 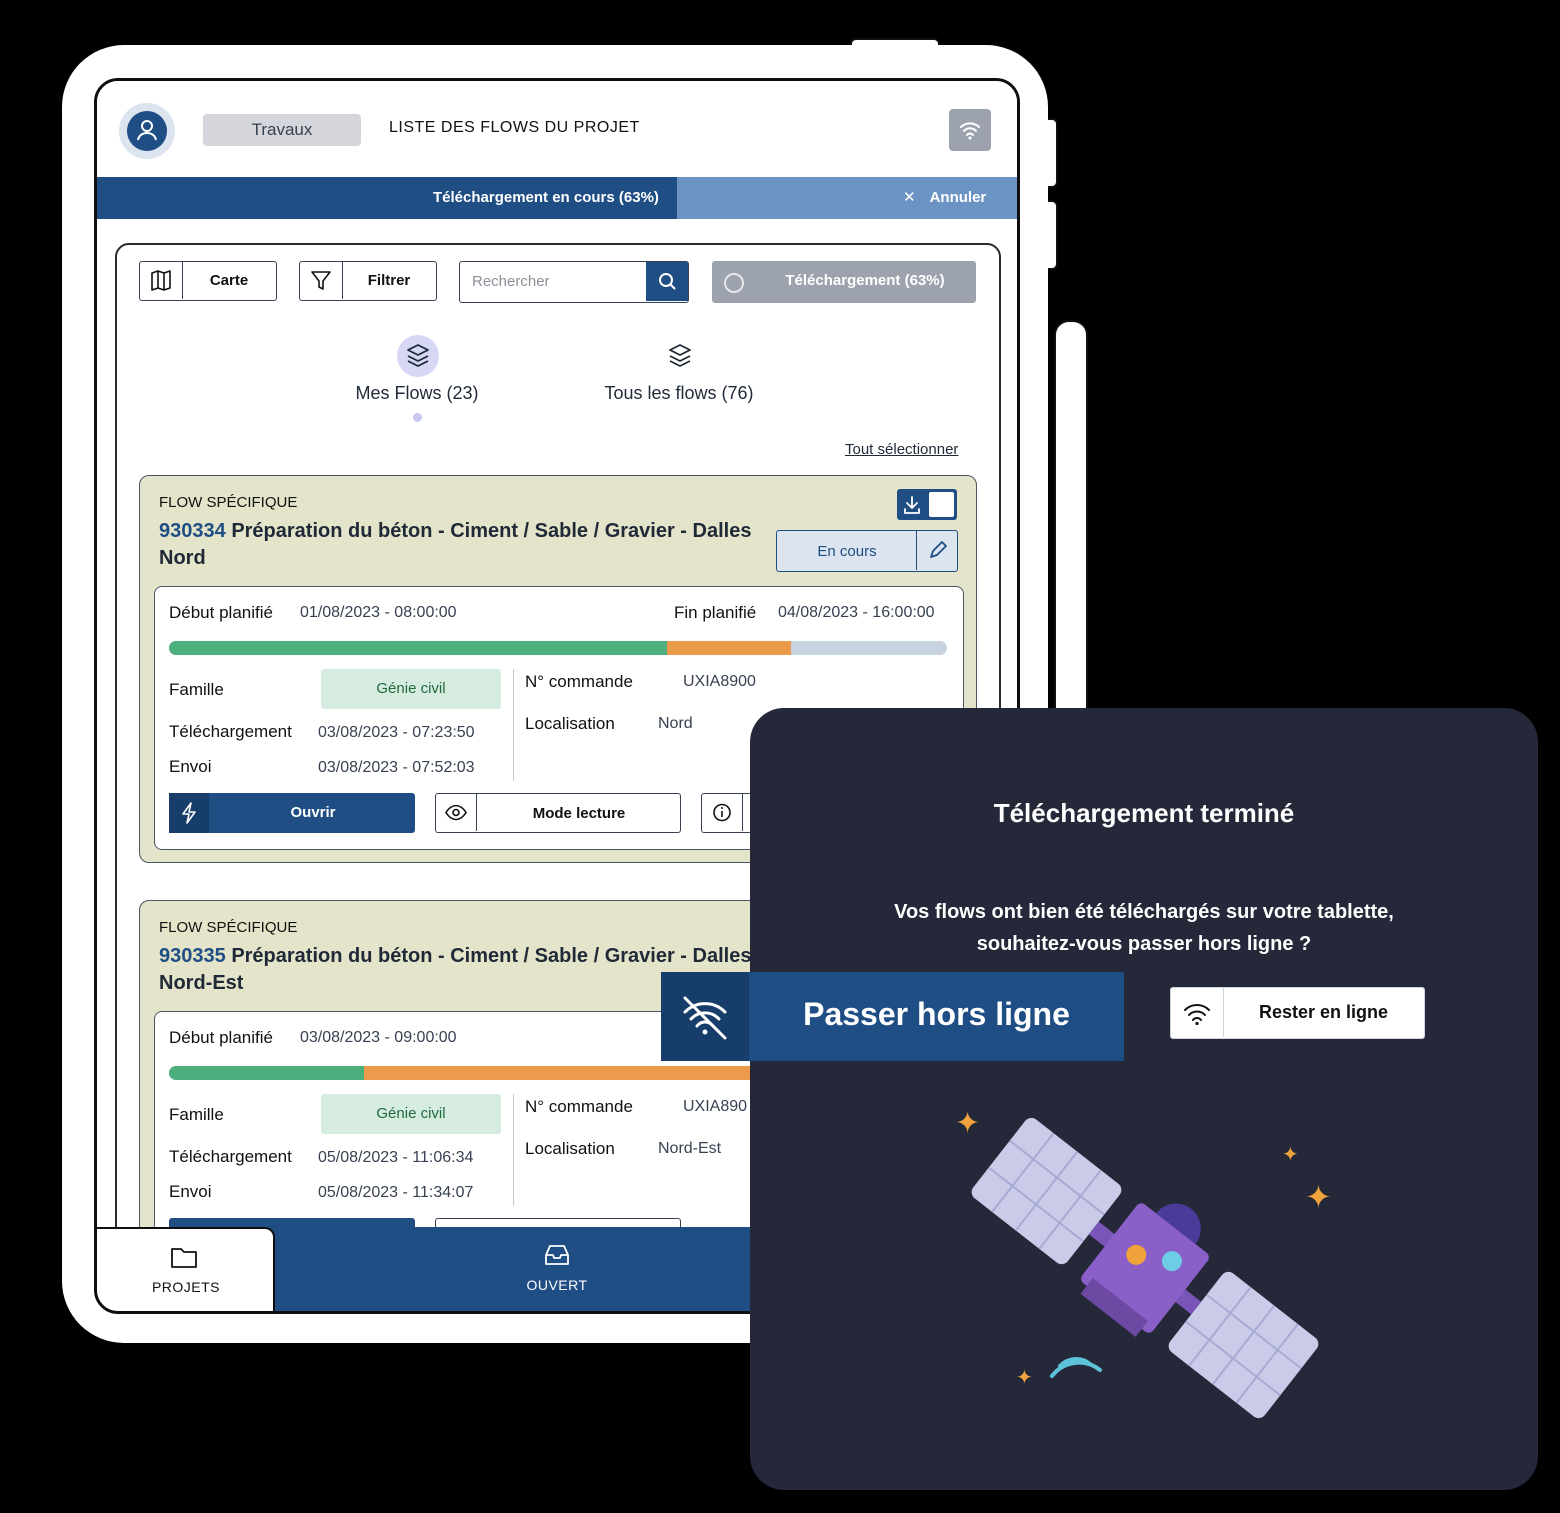 I want to click on location-value: Nord-Est, so click(x=690, y=1148).